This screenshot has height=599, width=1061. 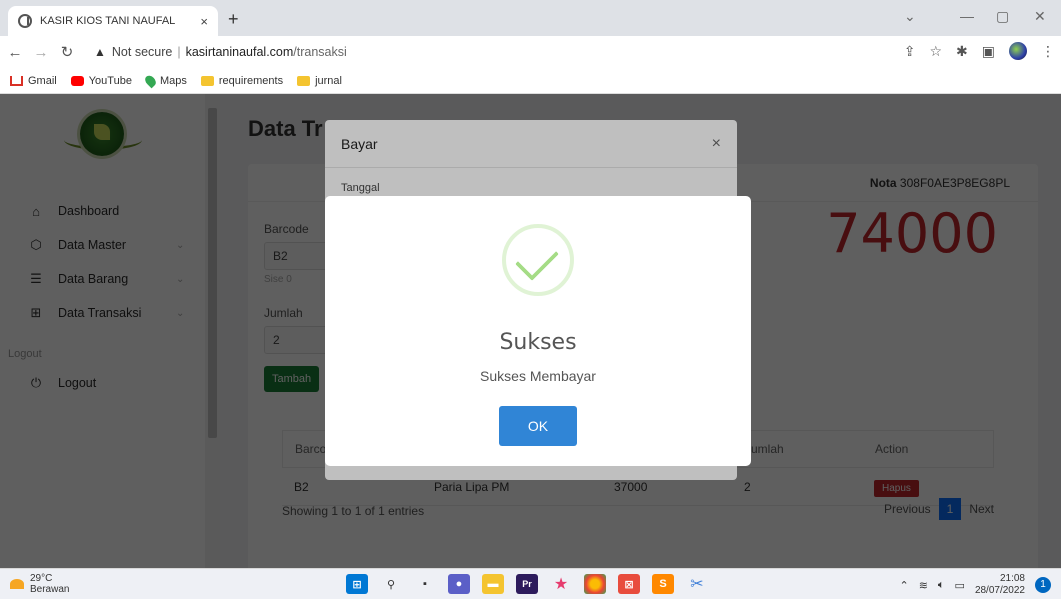 I want to click on browser-tab: KASIR KIOS TANI NAUFAL ×, so click(x=113, y=21).